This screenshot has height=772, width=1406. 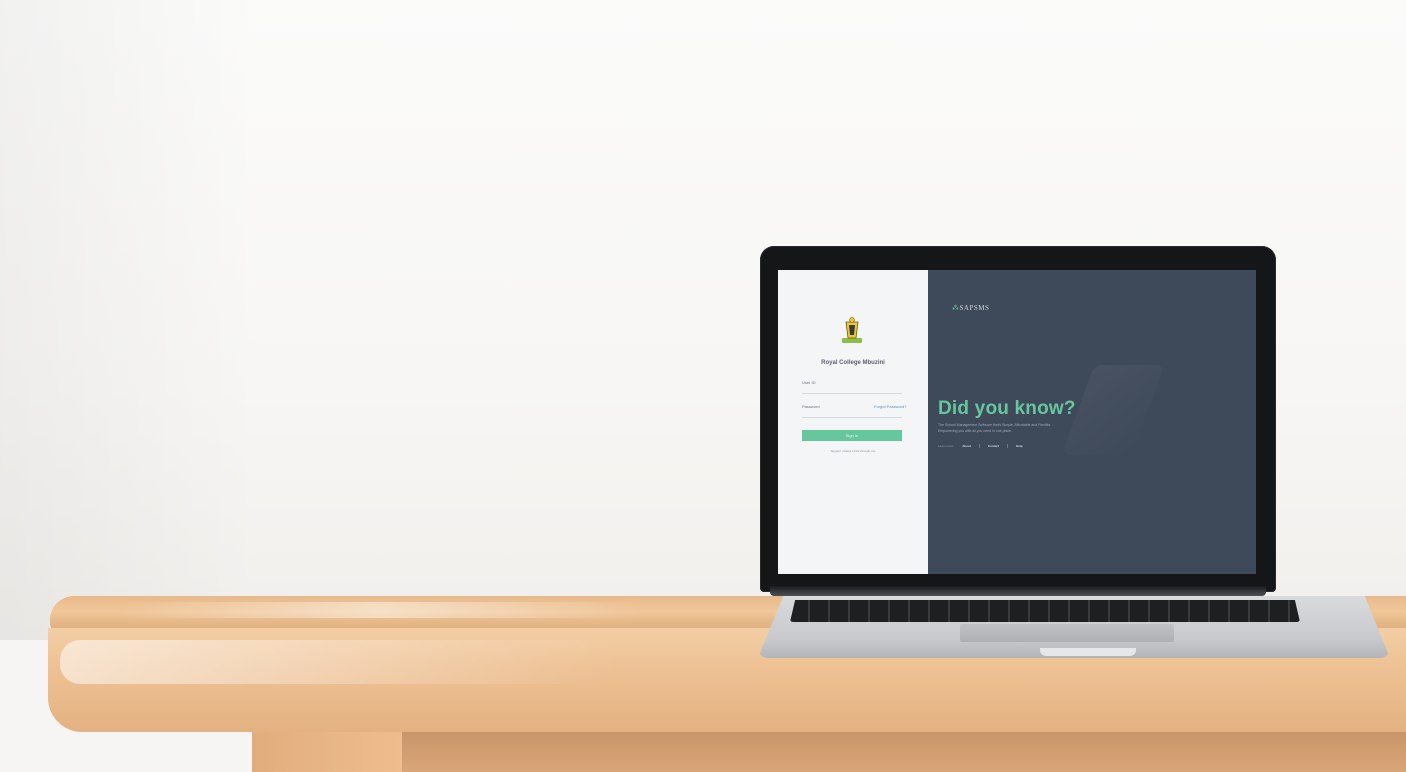 I want to click on brand-logo: ⁂SAPSMS, so click(x=970, y=308).